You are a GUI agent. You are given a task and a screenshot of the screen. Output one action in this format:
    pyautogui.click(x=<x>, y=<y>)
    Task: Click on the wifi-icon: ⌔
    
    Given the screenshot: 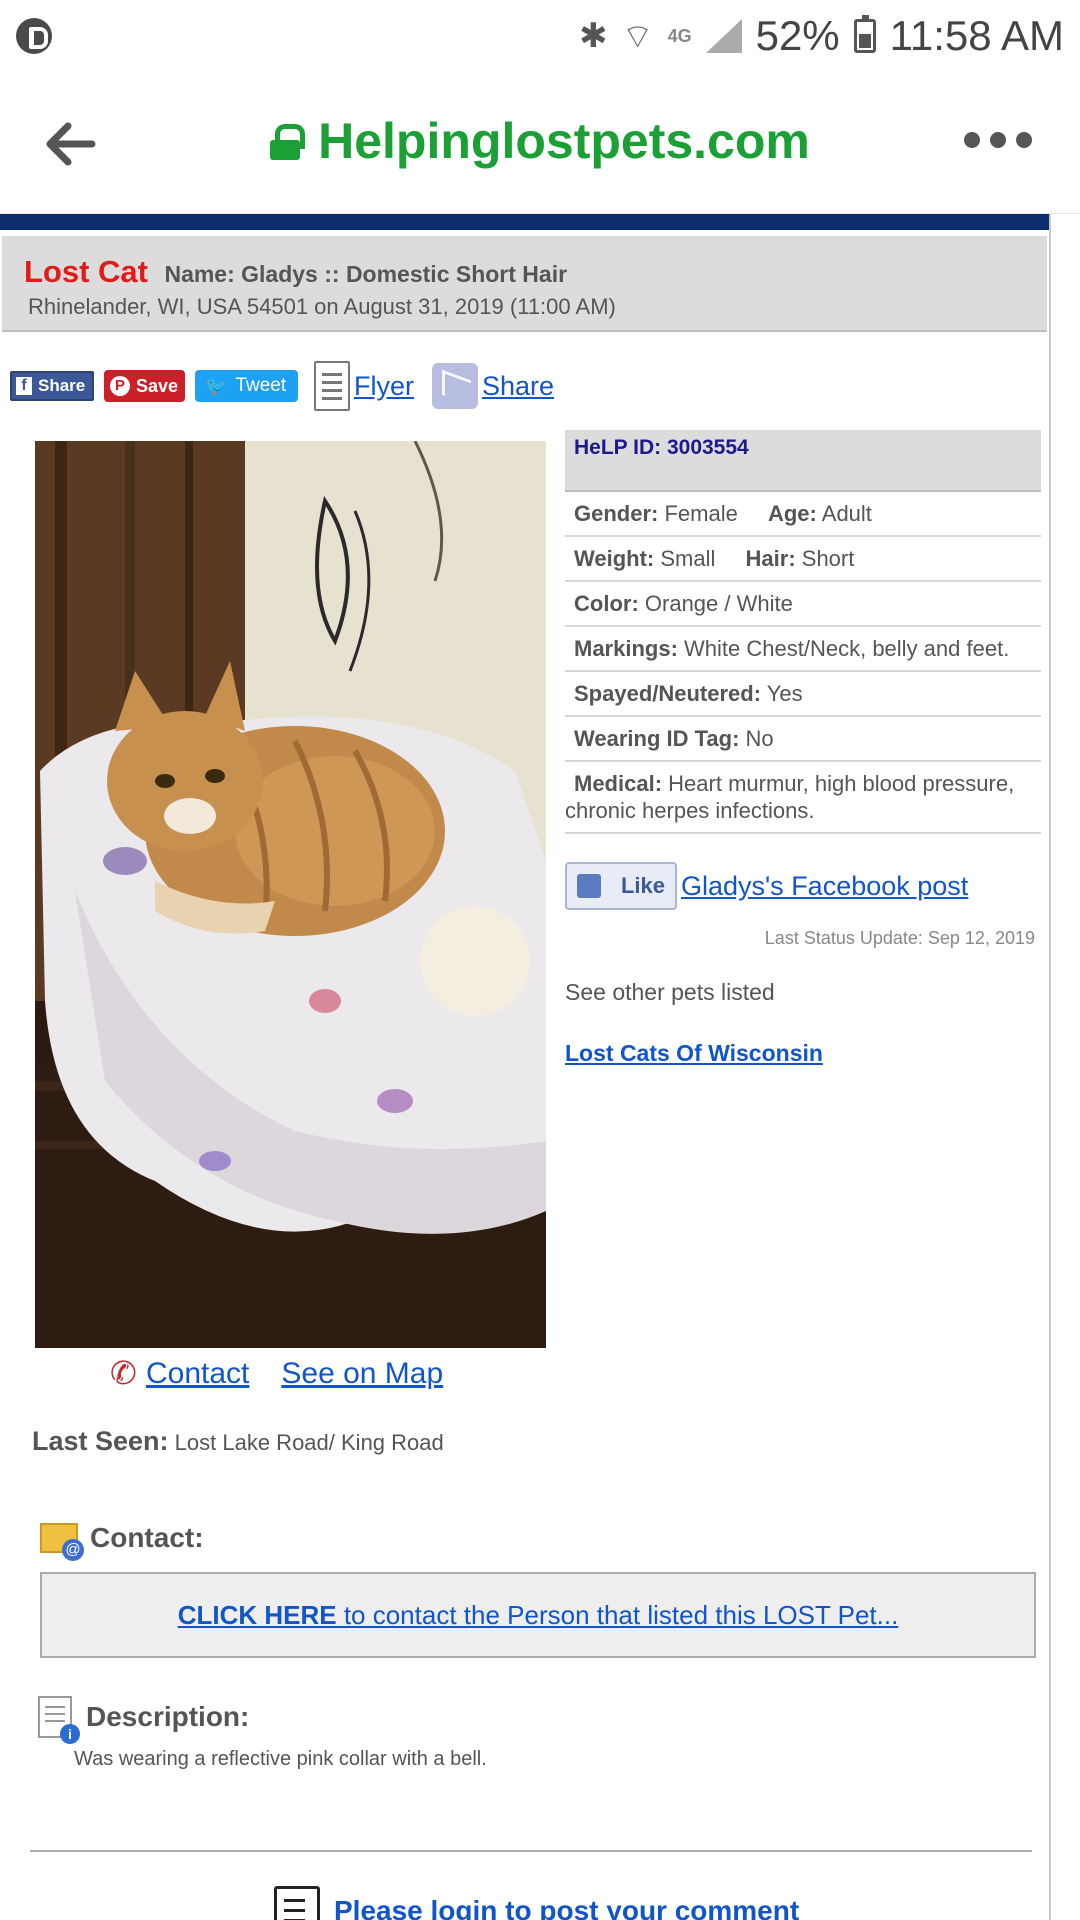 What is the action you would take?
    pyautogui.click(x=637, y=36)
    